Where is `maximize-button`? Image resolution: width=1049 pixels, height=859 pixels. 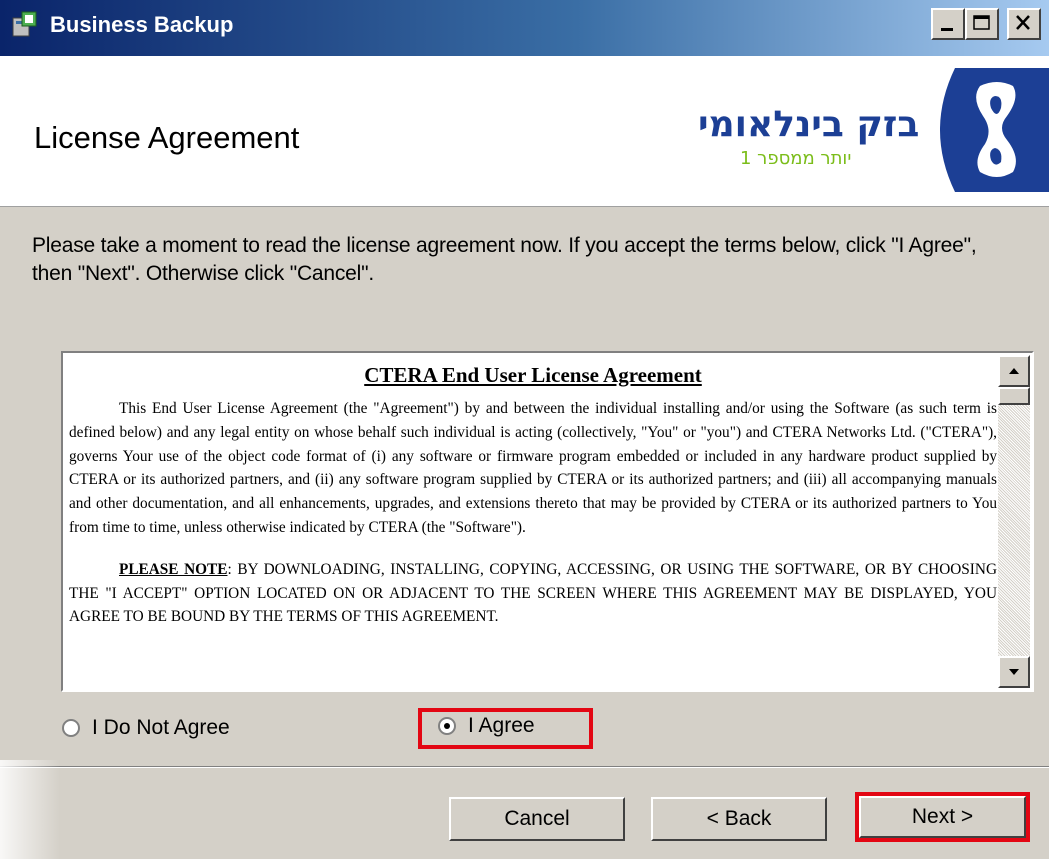 maximize-button is located at coordinates (982, 24).